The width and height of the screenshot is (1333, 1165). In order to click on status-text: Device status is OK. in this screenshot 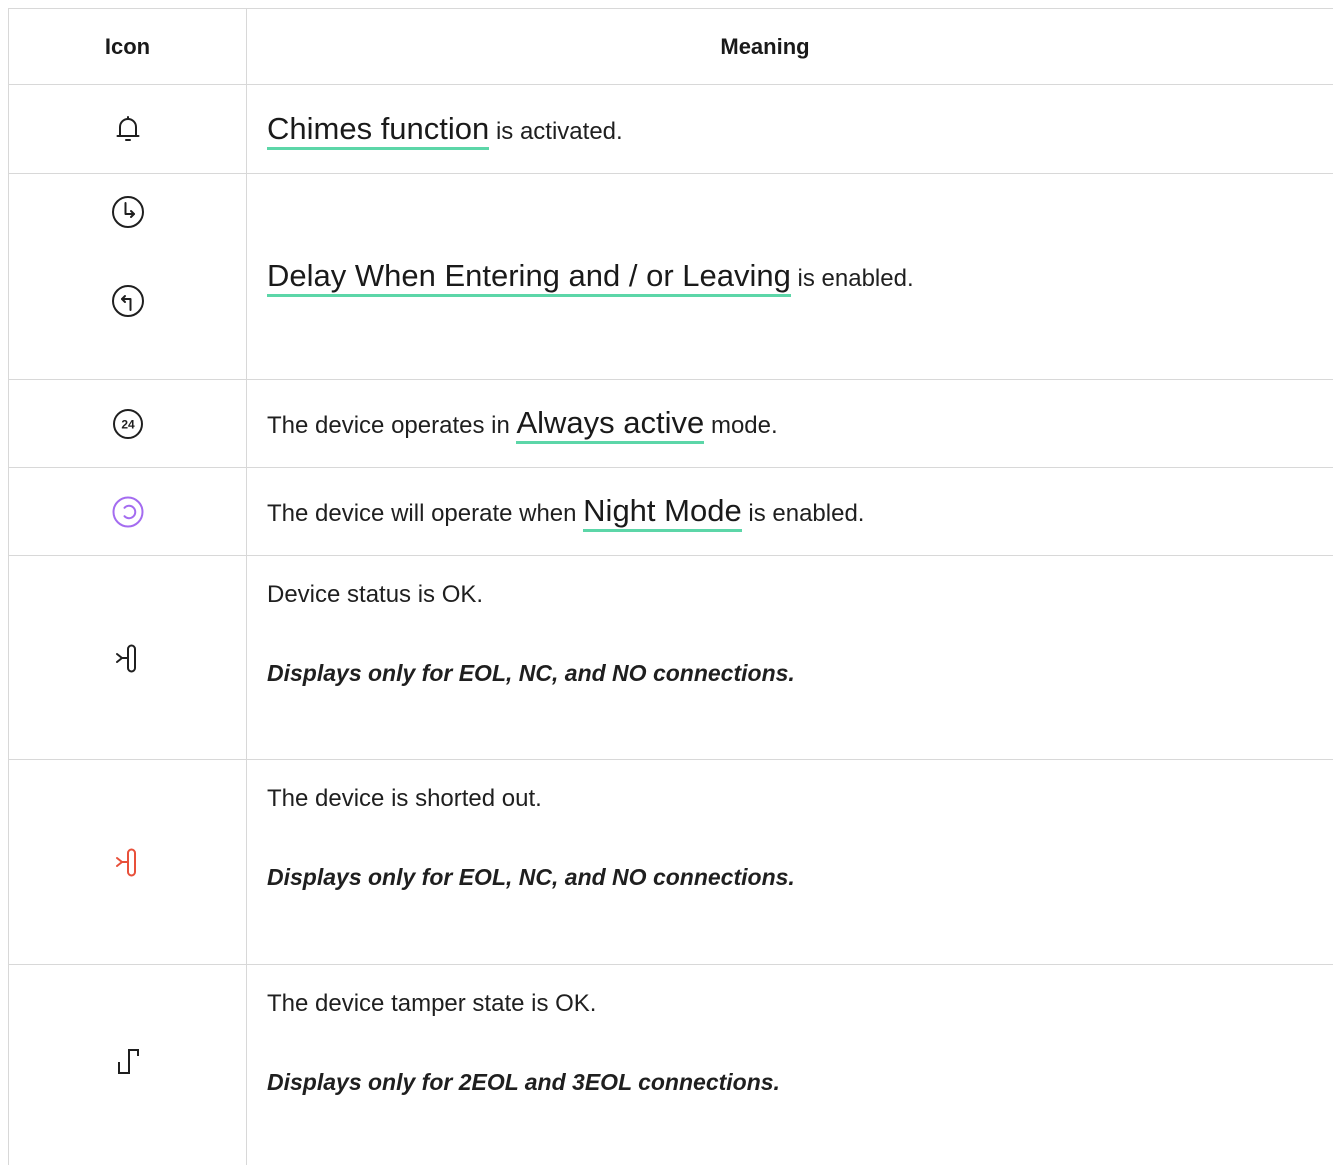, I will do `click(375, 594)`.